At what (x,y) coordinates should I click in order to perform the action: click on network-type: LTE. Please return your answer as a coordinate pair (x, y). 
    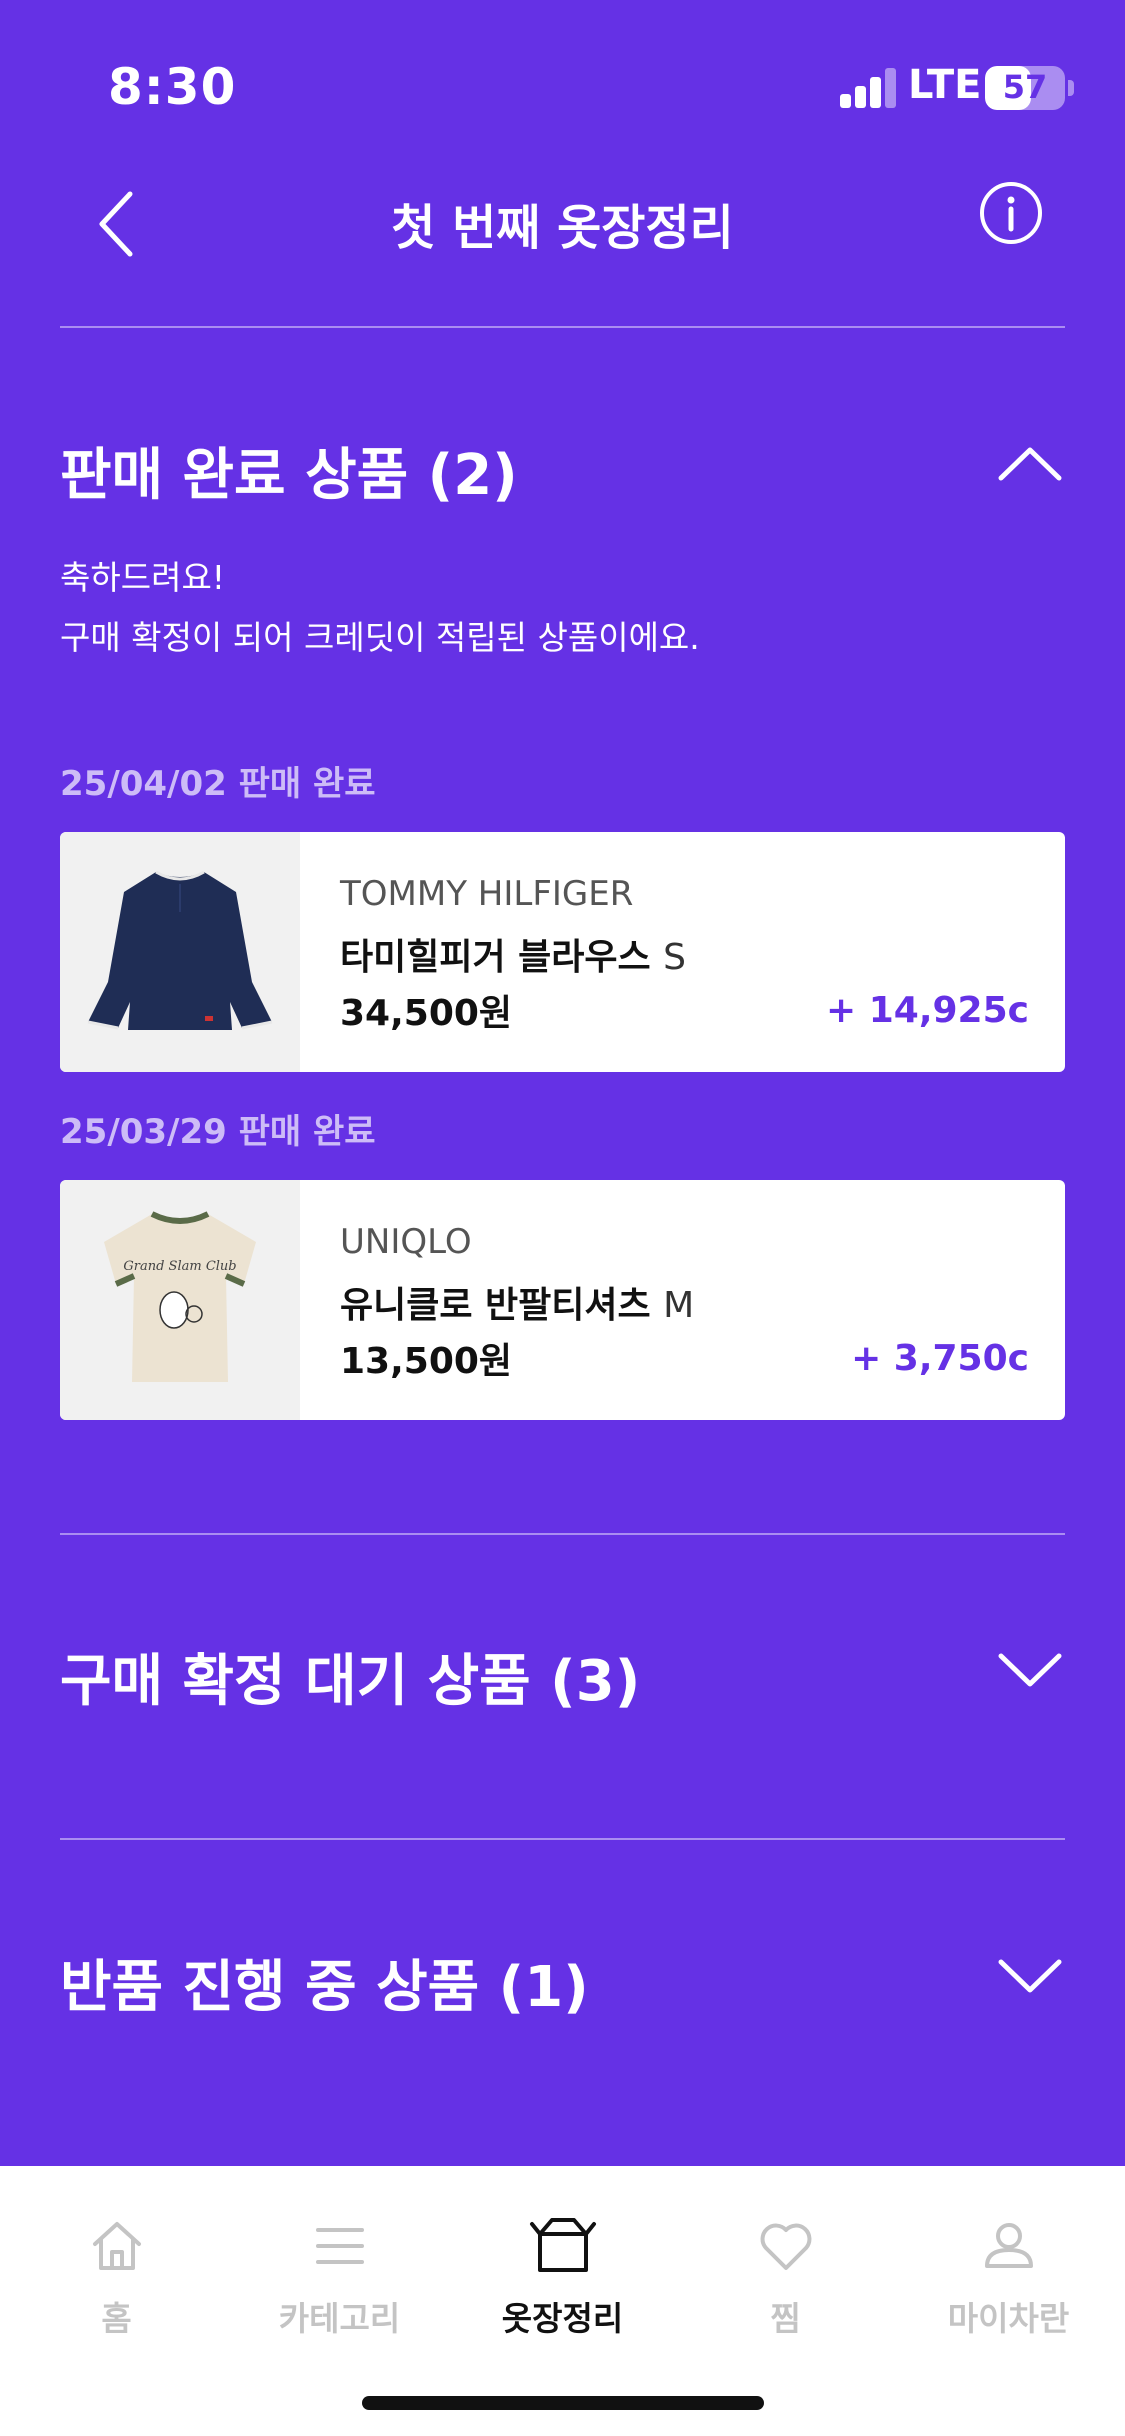
    Looking at the image, I should click on (945, 85).